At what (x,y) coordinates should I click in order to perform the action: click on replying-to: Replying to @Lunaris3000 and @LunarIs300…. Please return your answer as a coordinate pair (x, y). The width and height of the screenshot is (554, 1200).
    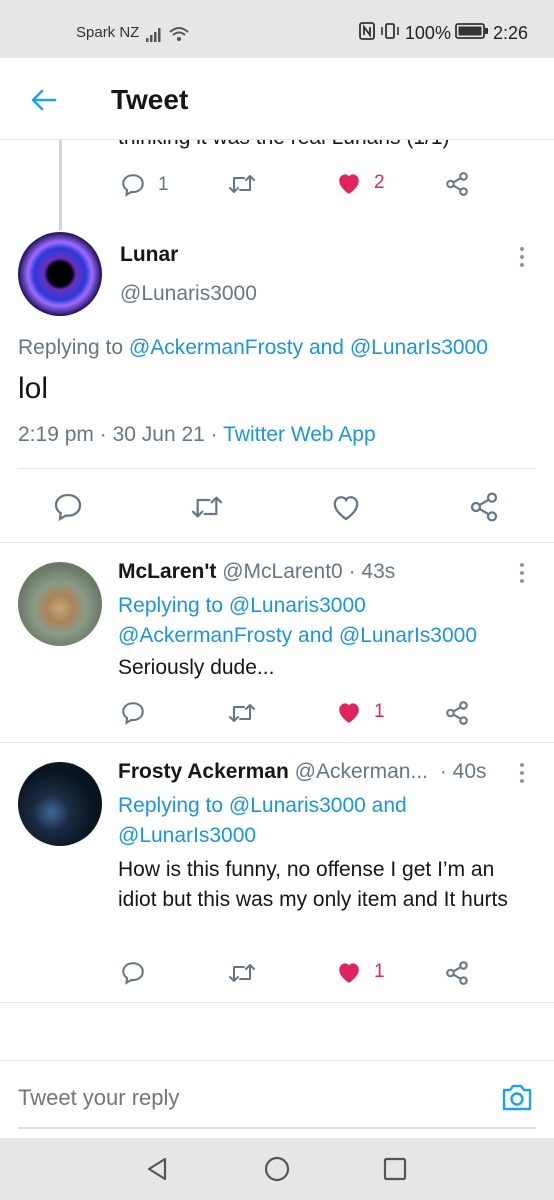
    Looking at the image, I should click on (328, 821).